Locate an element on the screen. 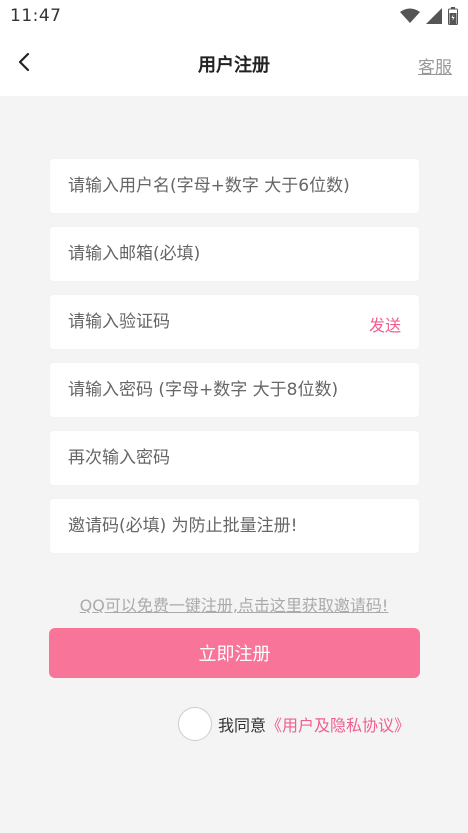 The width and height of the screenshot is (468, 833). customer-service-link: 客服 is located at coordinates (435, 65).